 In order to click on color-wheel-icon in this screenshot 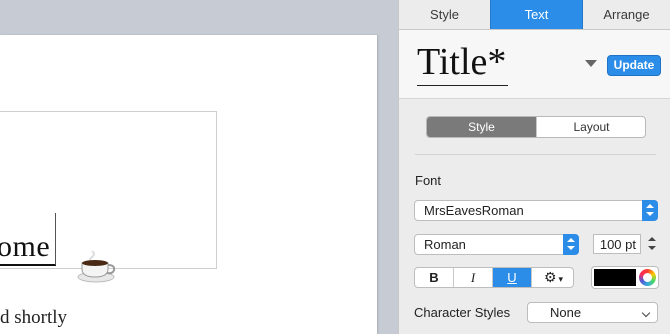, I will do `click(647, 277)`.